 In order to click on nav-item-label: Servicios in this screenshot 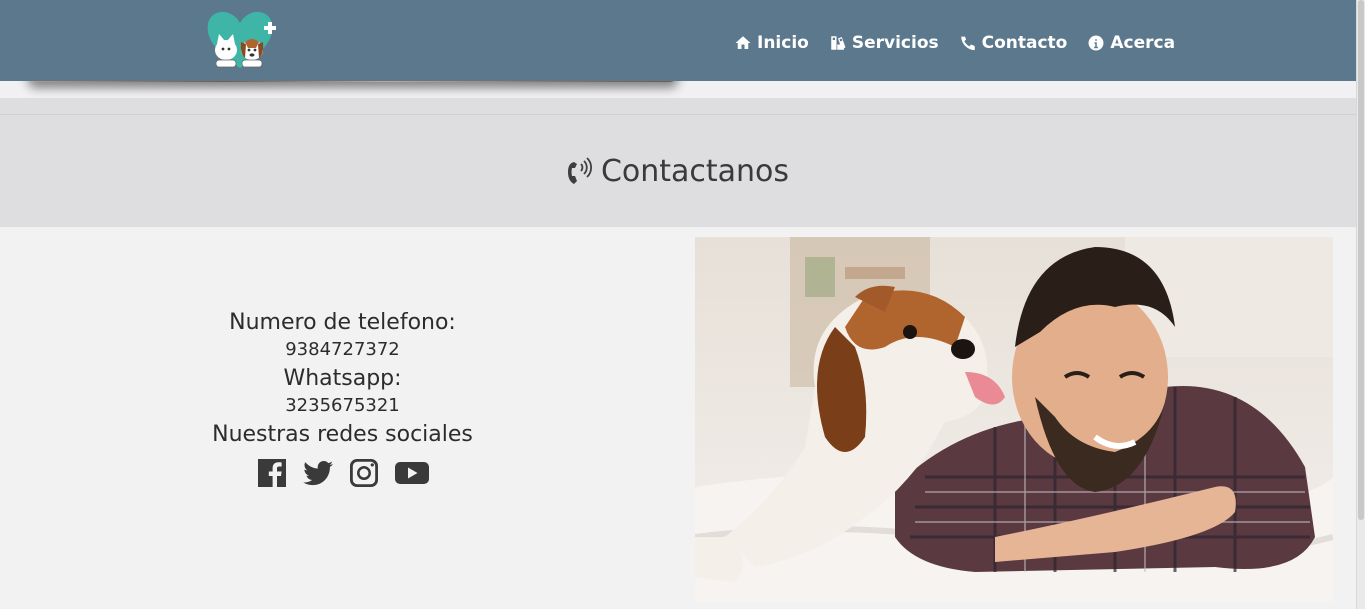, I will do `click(895, 43)`.